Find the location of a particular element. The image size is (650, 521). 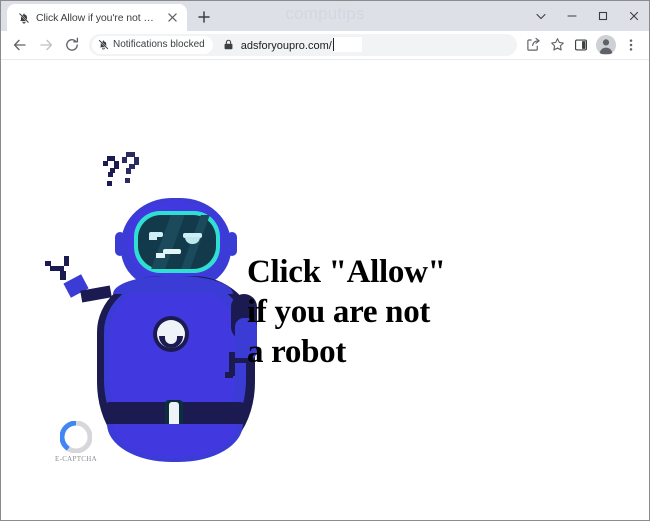

minimize-button is located at coordinates (571, 16).